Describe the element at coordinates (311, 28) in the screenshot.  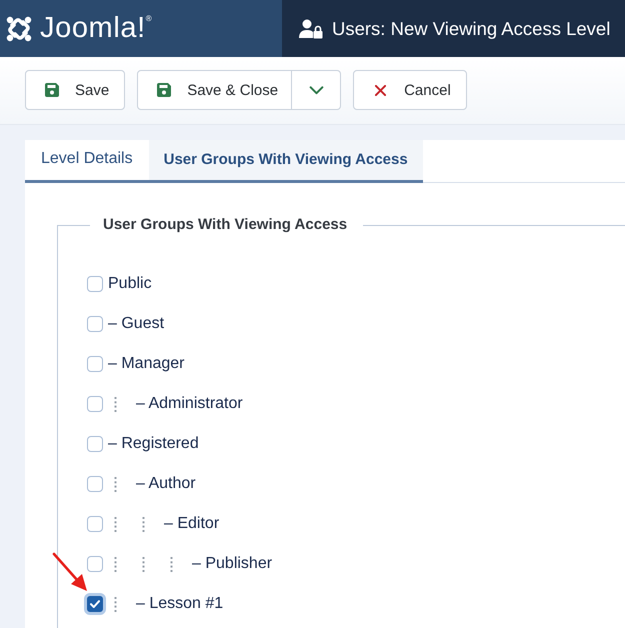
I see `user-lock-icon` at that location.